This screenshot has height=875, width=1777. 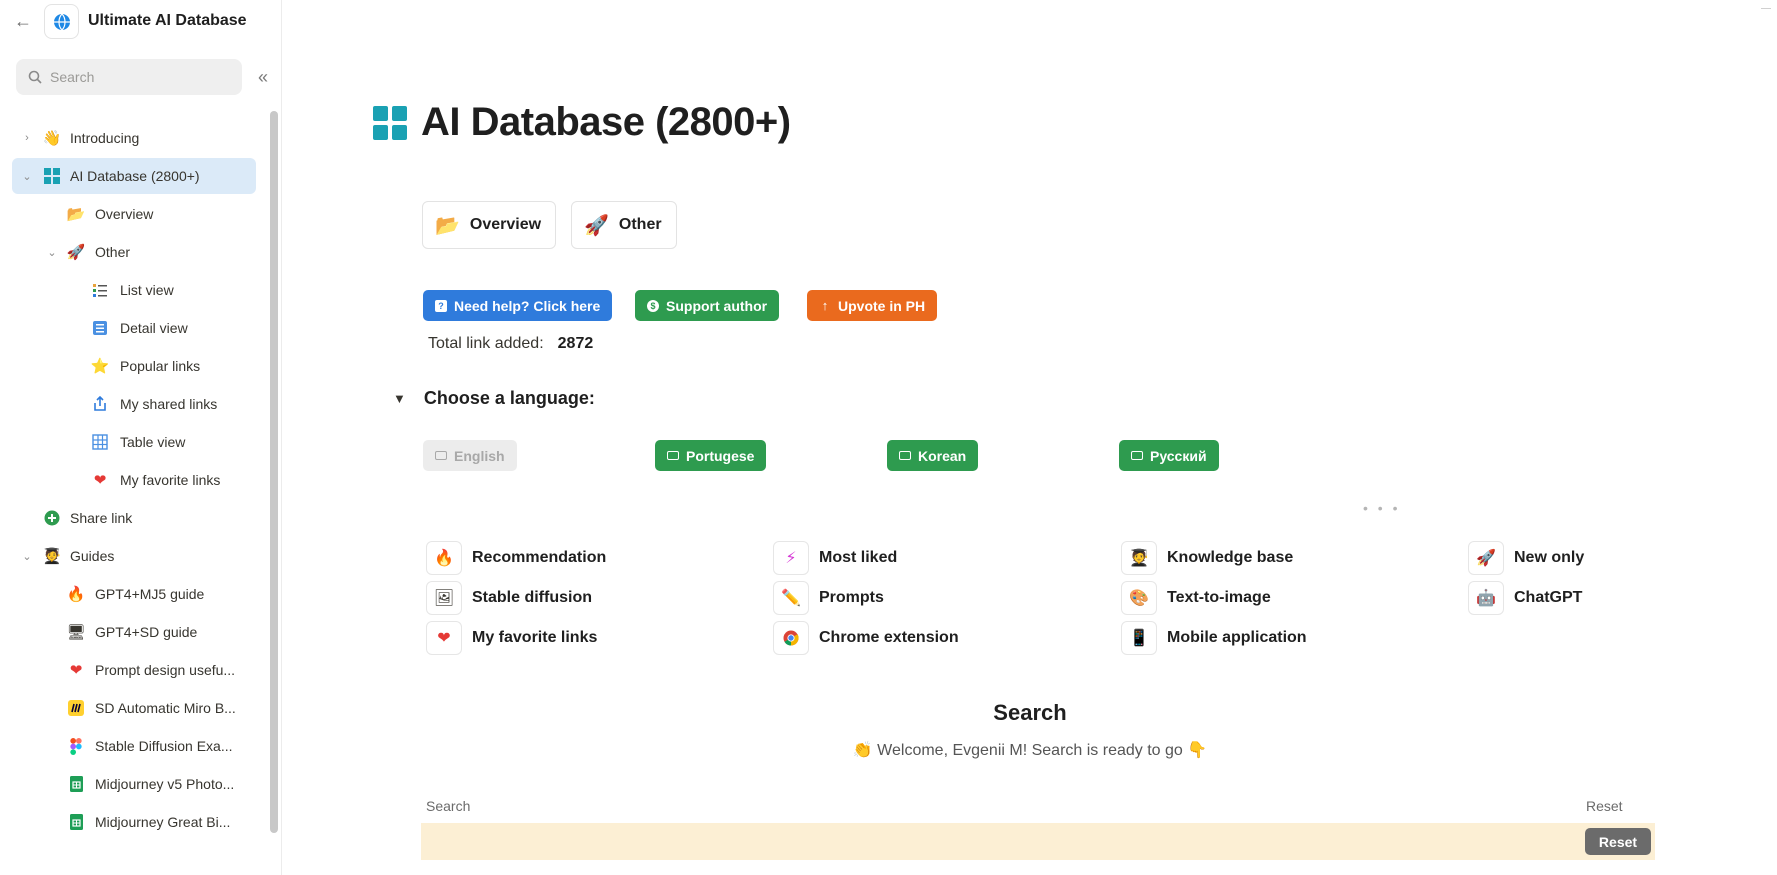 What do you see at coordinates (100, 404) in the screenshot?
I see `share-icon` at bounding box center [100, 404].